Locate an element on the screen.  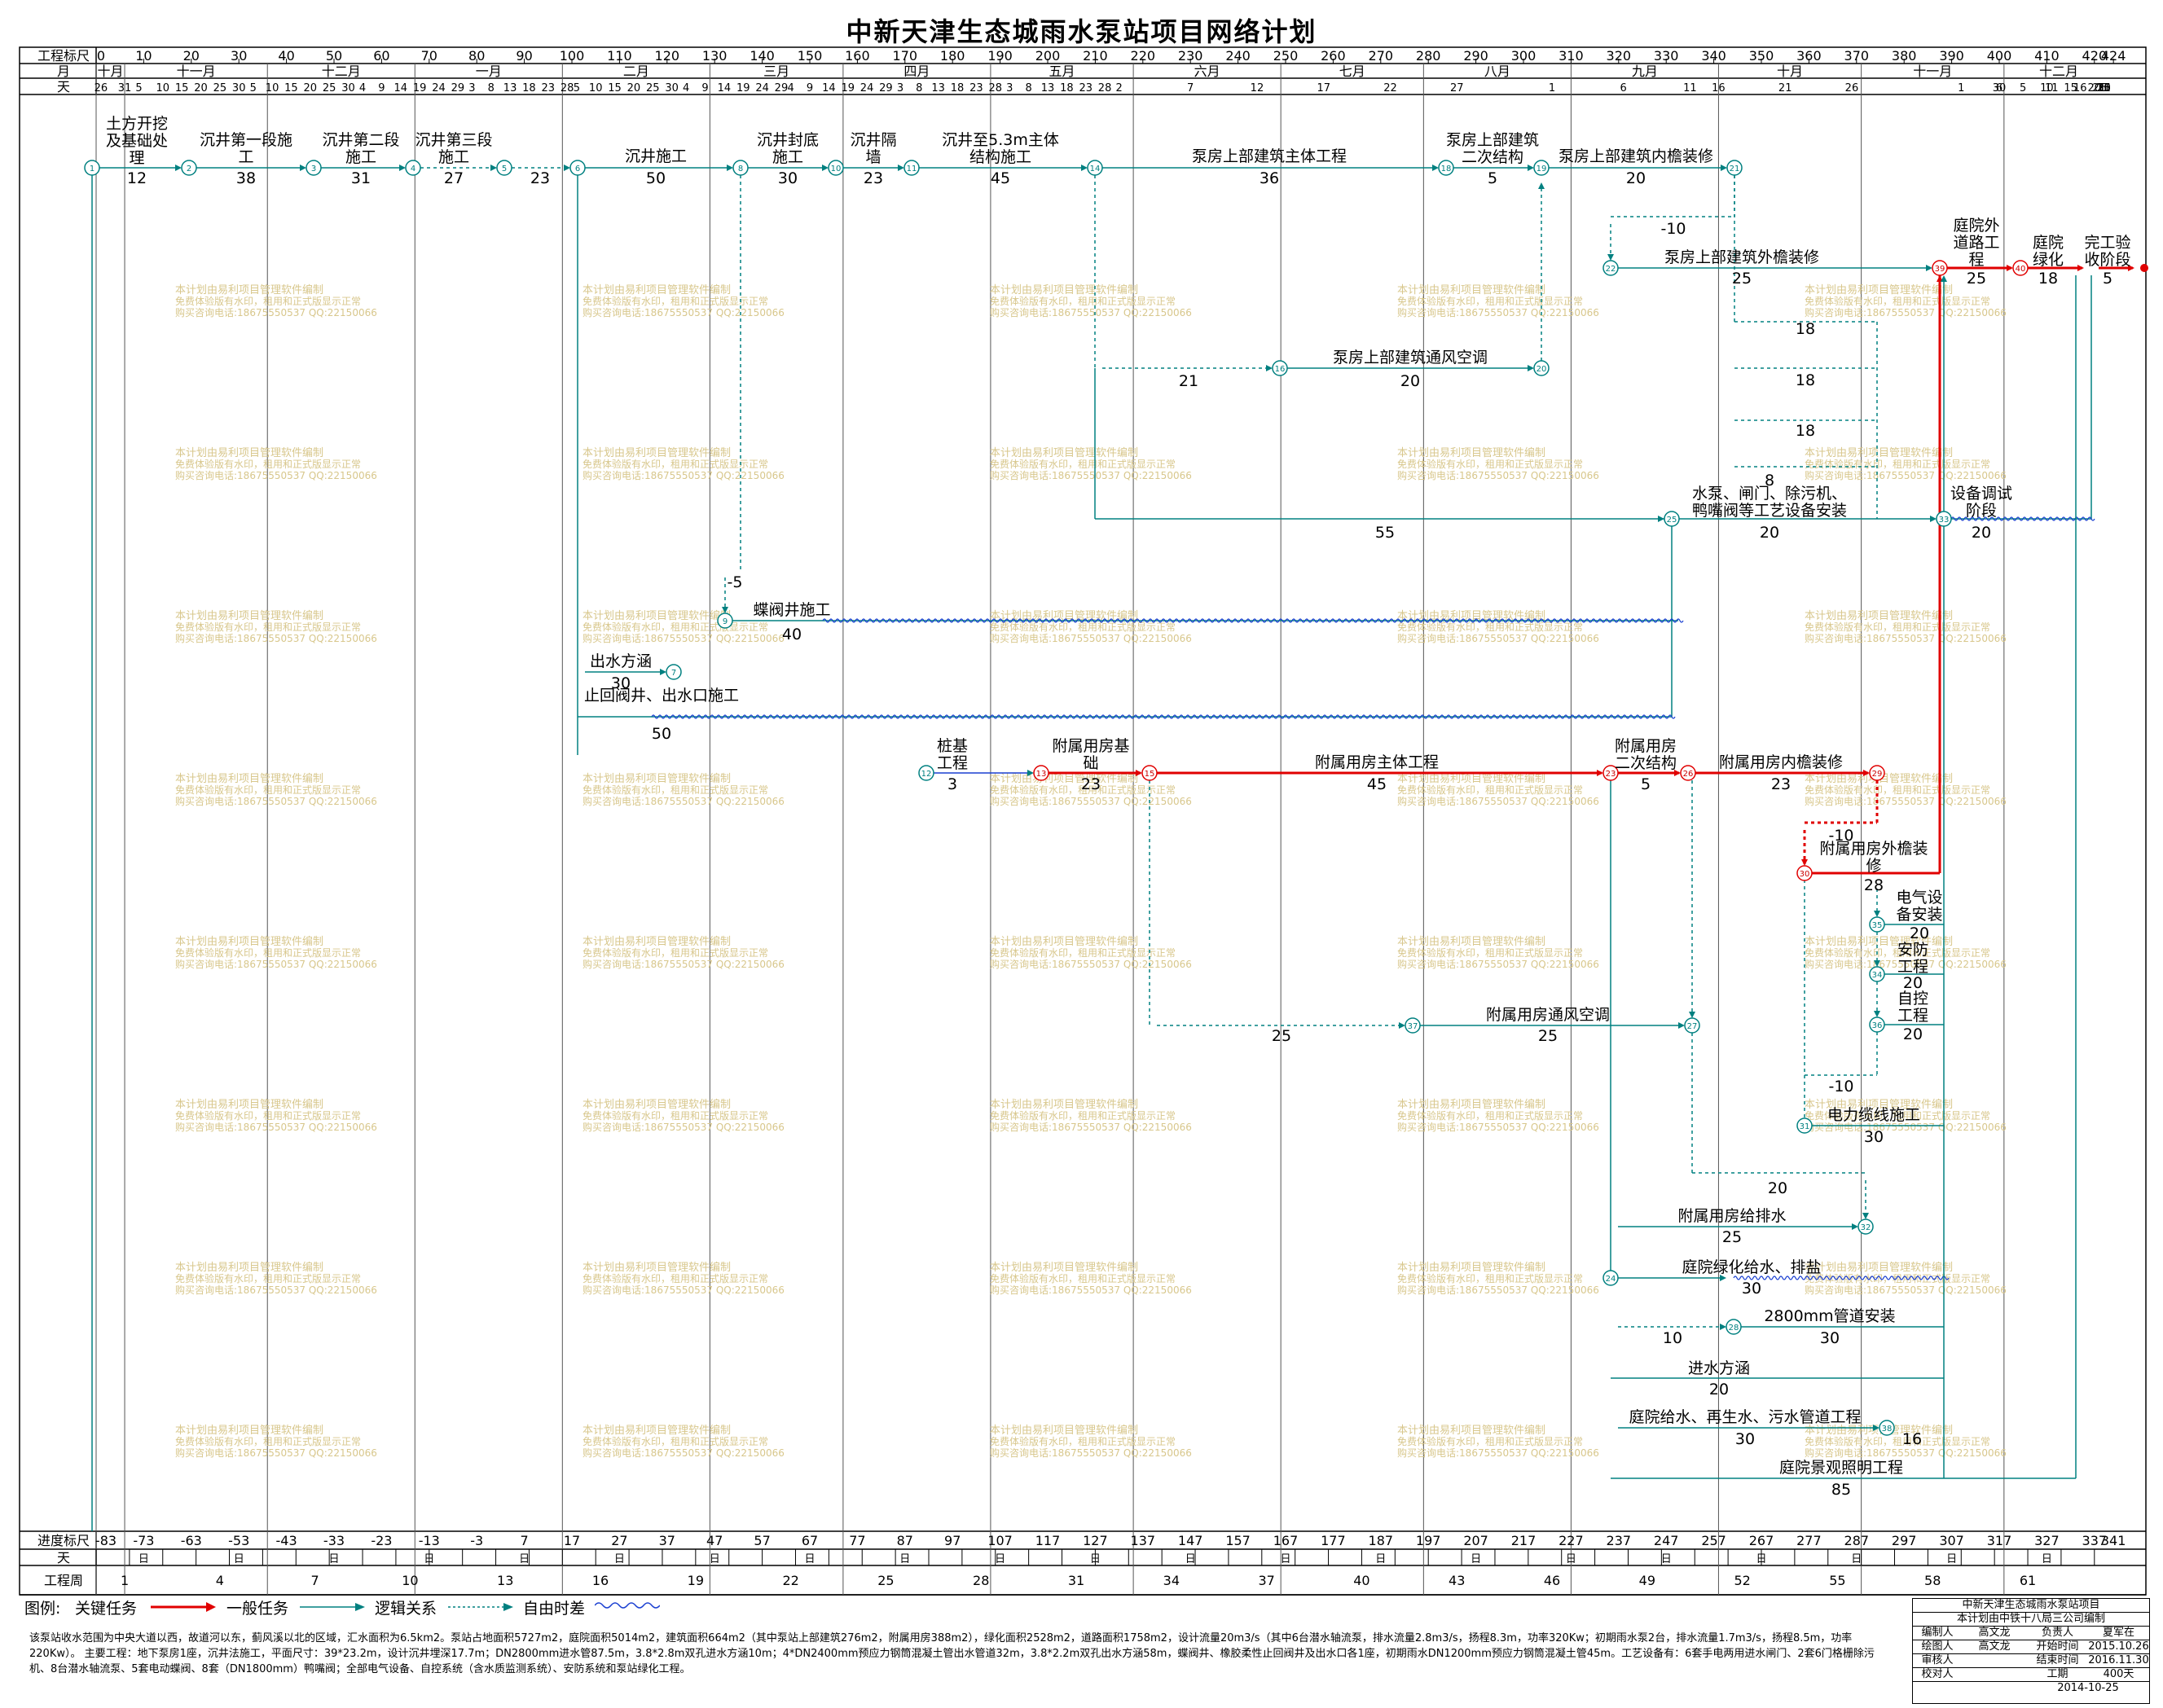
bottom-tick-label: -63 is located at coordinates (191, 1540).